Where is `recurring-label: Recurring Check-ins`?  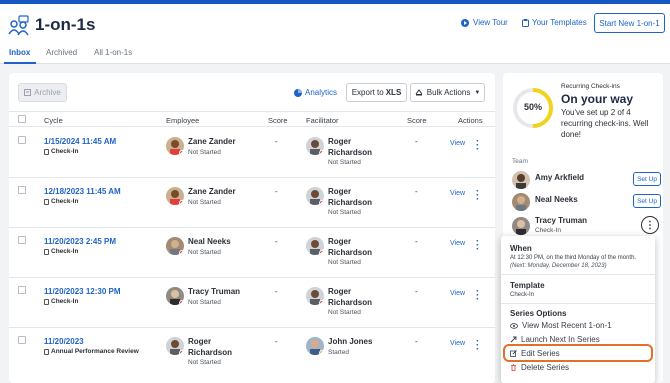
recurring-label: Recurring Check-ins is located at coordinates (590, 86).